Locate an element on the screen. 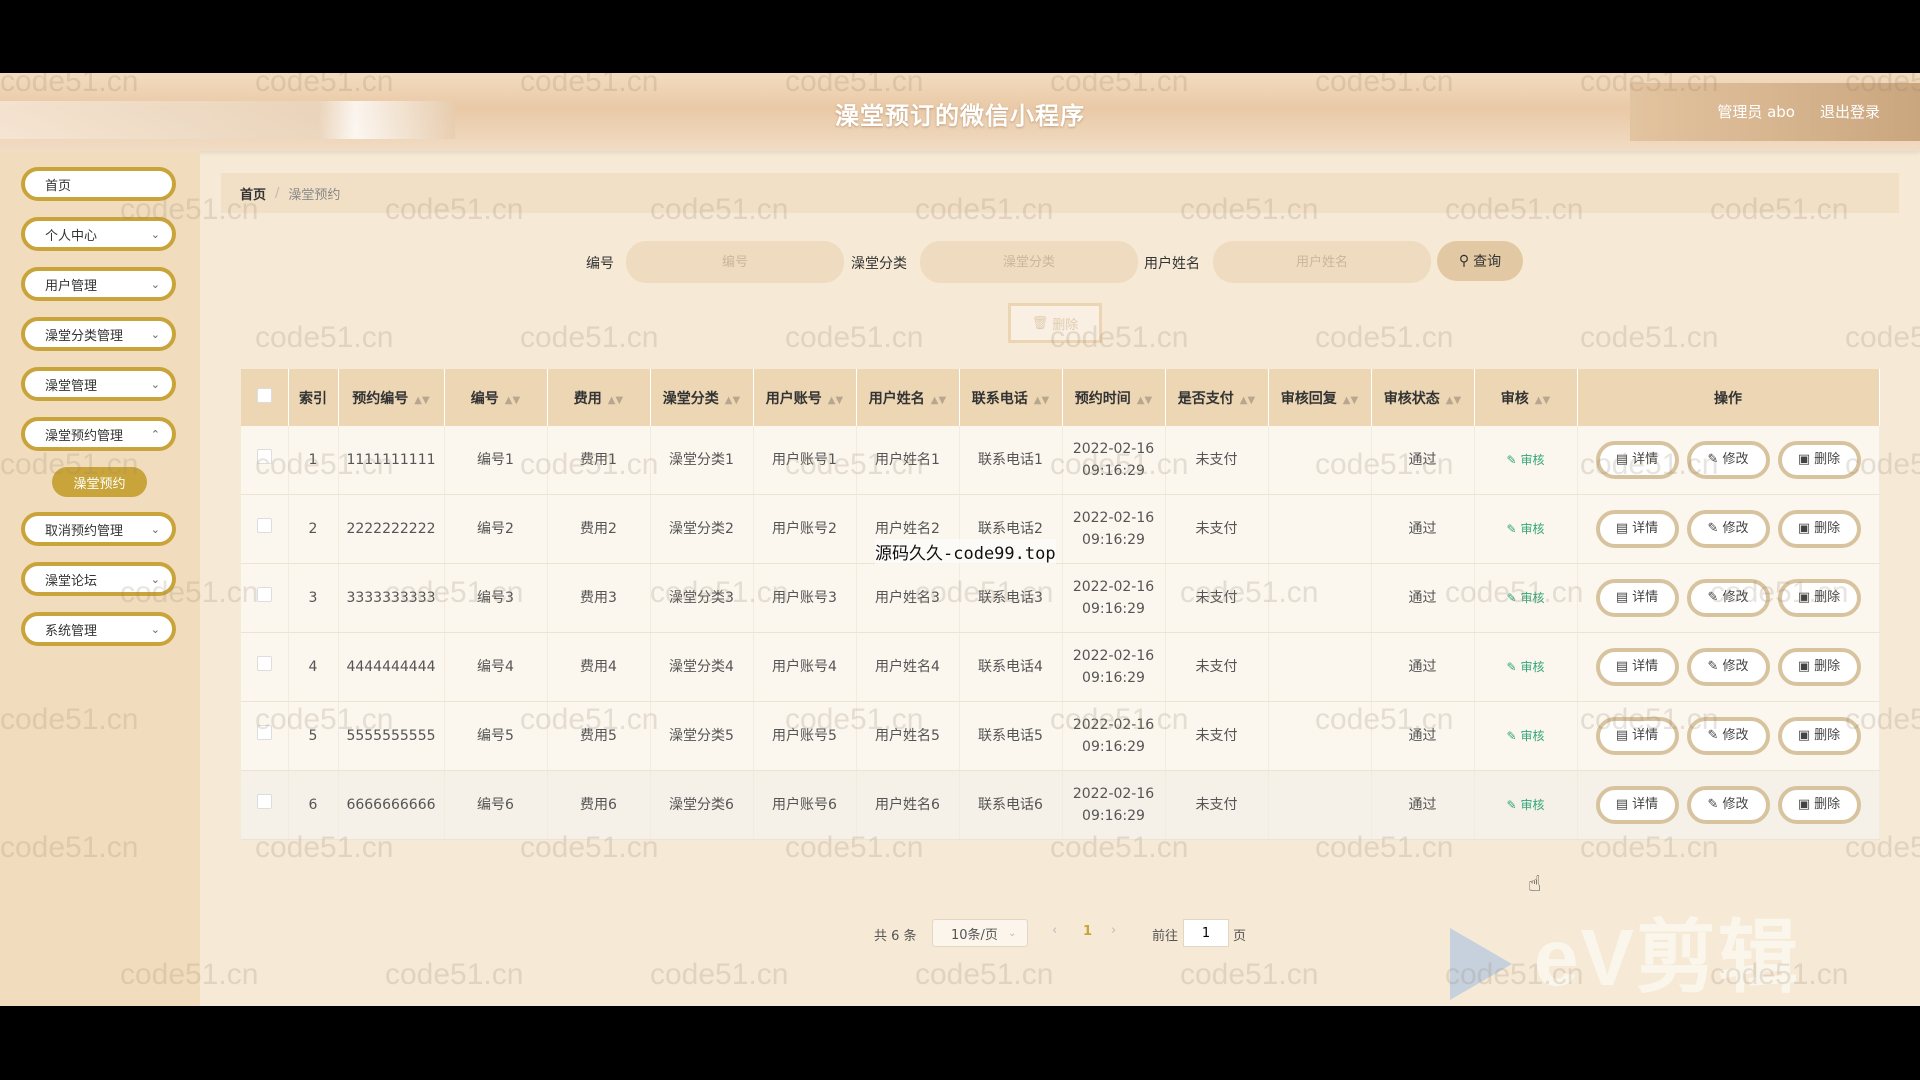 Image resolution: width=1920 pixels, height=1080 pixels. column-header-booking-time: 预约时间 ▲▼ is located at coordinates (1114, 397).